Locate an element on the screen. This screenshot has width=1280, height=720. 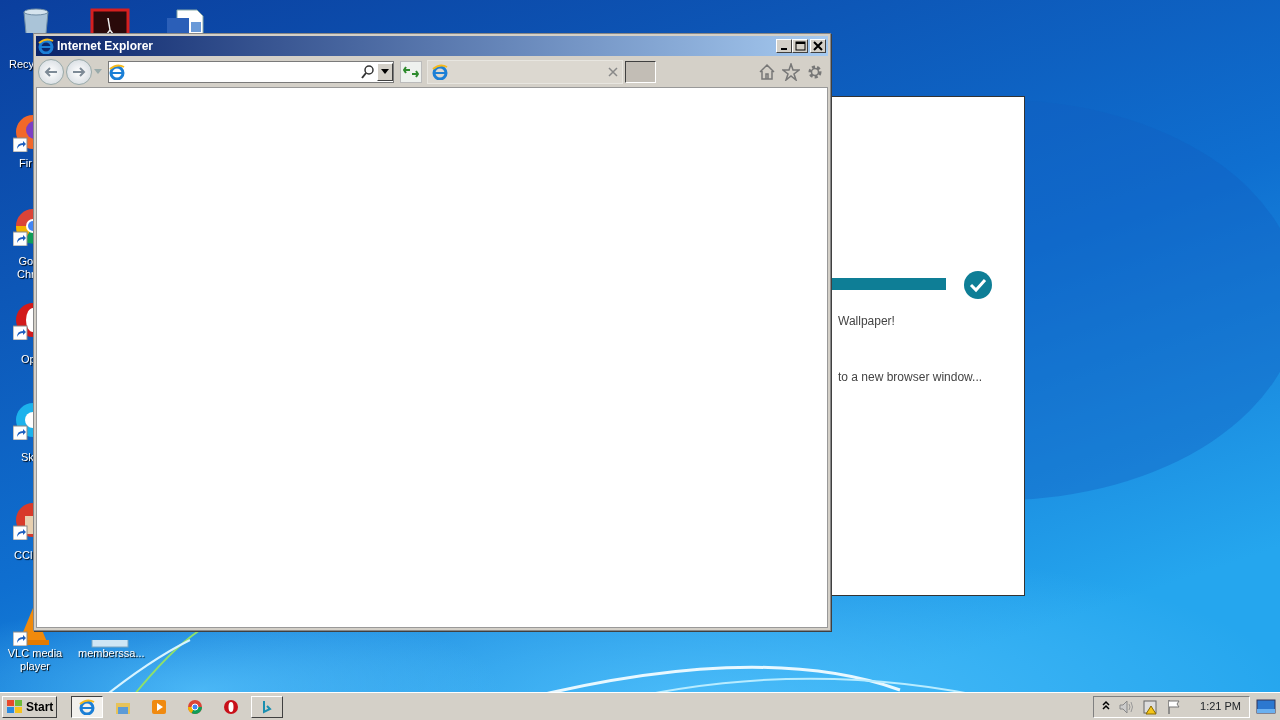
clock: 1:21 PM is located at coordinates (1220, 706).